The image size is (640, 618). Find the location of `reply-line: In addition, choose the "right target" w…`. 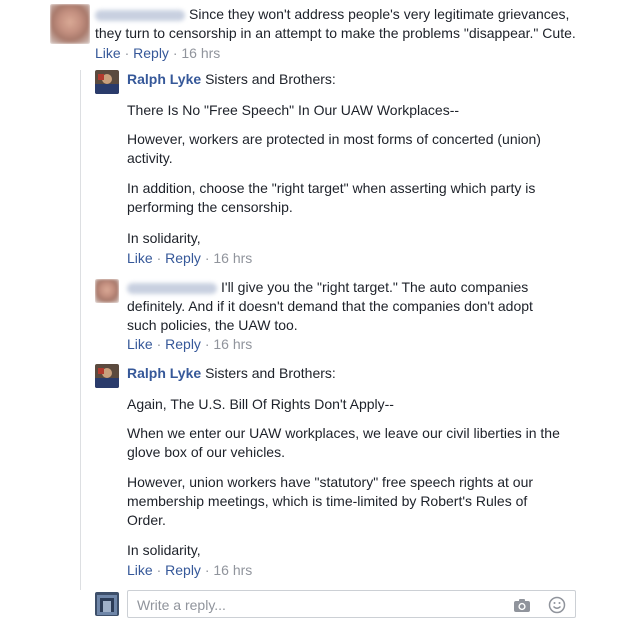

reply-line: In addition, choose the "right target" w… is located at coordinates (331, 188).